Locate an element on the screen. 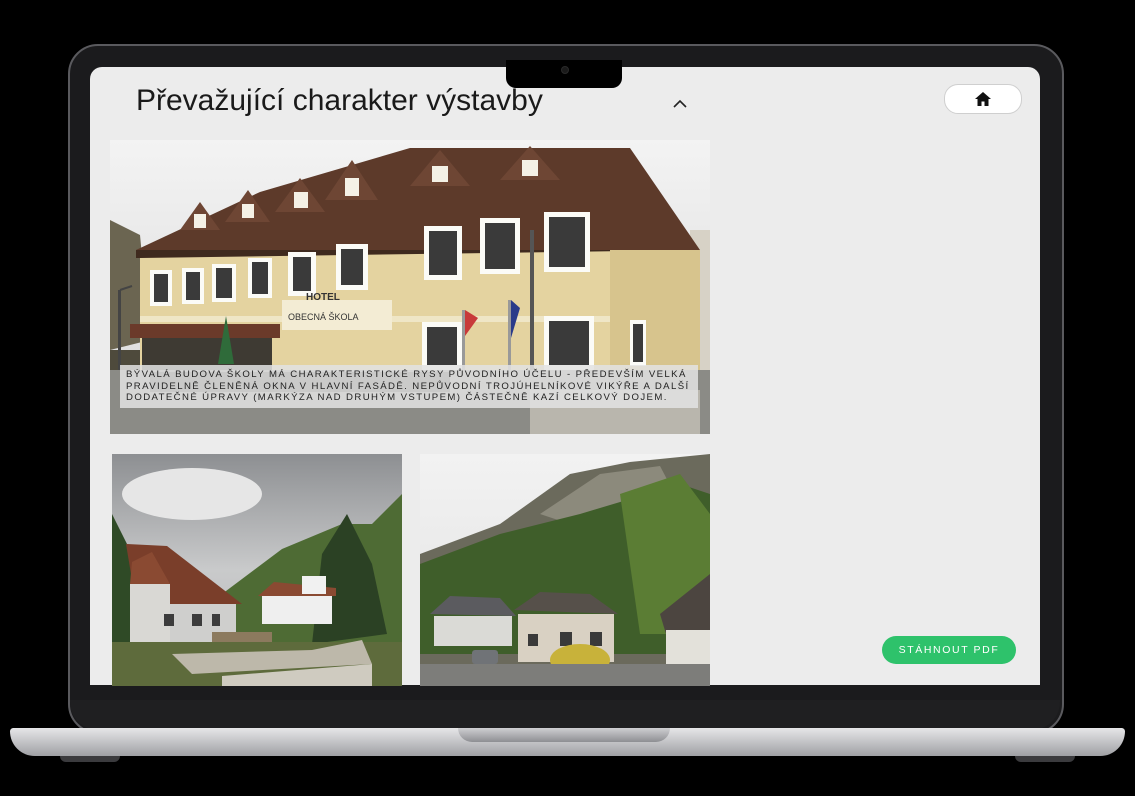 This screenshot has height=796, width=1135. laptop-opening-lip is located at coordinates (564, 735).